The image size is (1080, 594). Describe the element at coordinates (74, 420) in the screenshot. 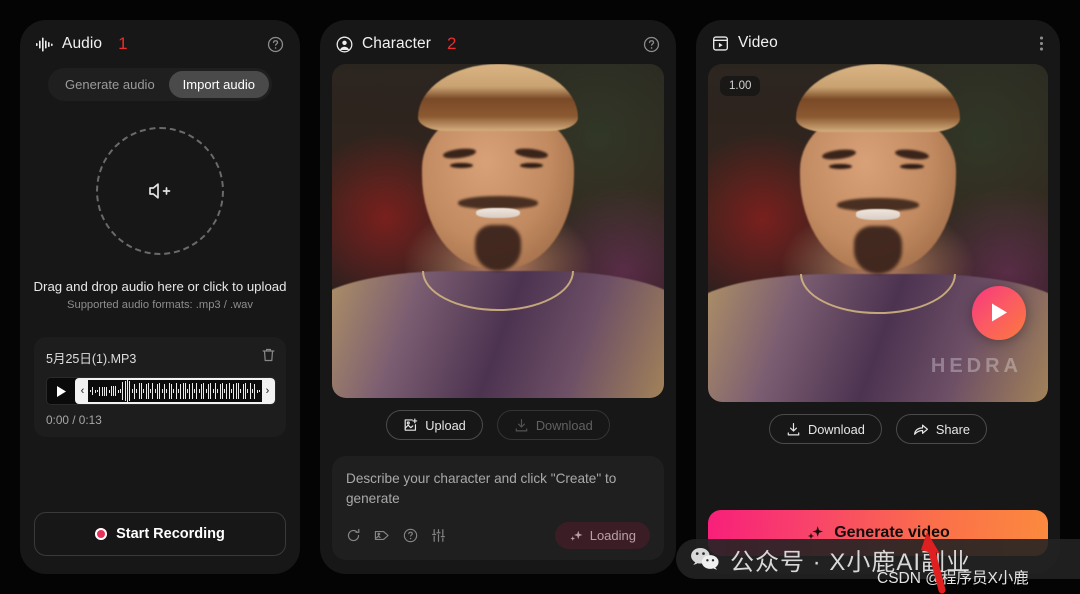

I see `audio-timecode: 0:00 / 0:13` at that location.